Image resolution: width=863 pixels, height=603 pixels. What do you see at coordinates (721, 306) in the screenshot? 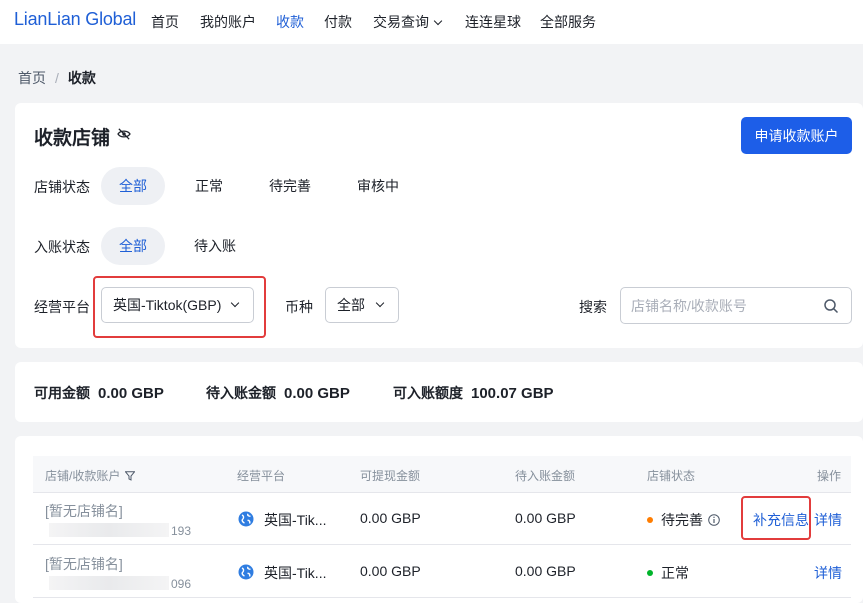
I see `search-input` at bounding box center [721, 306].